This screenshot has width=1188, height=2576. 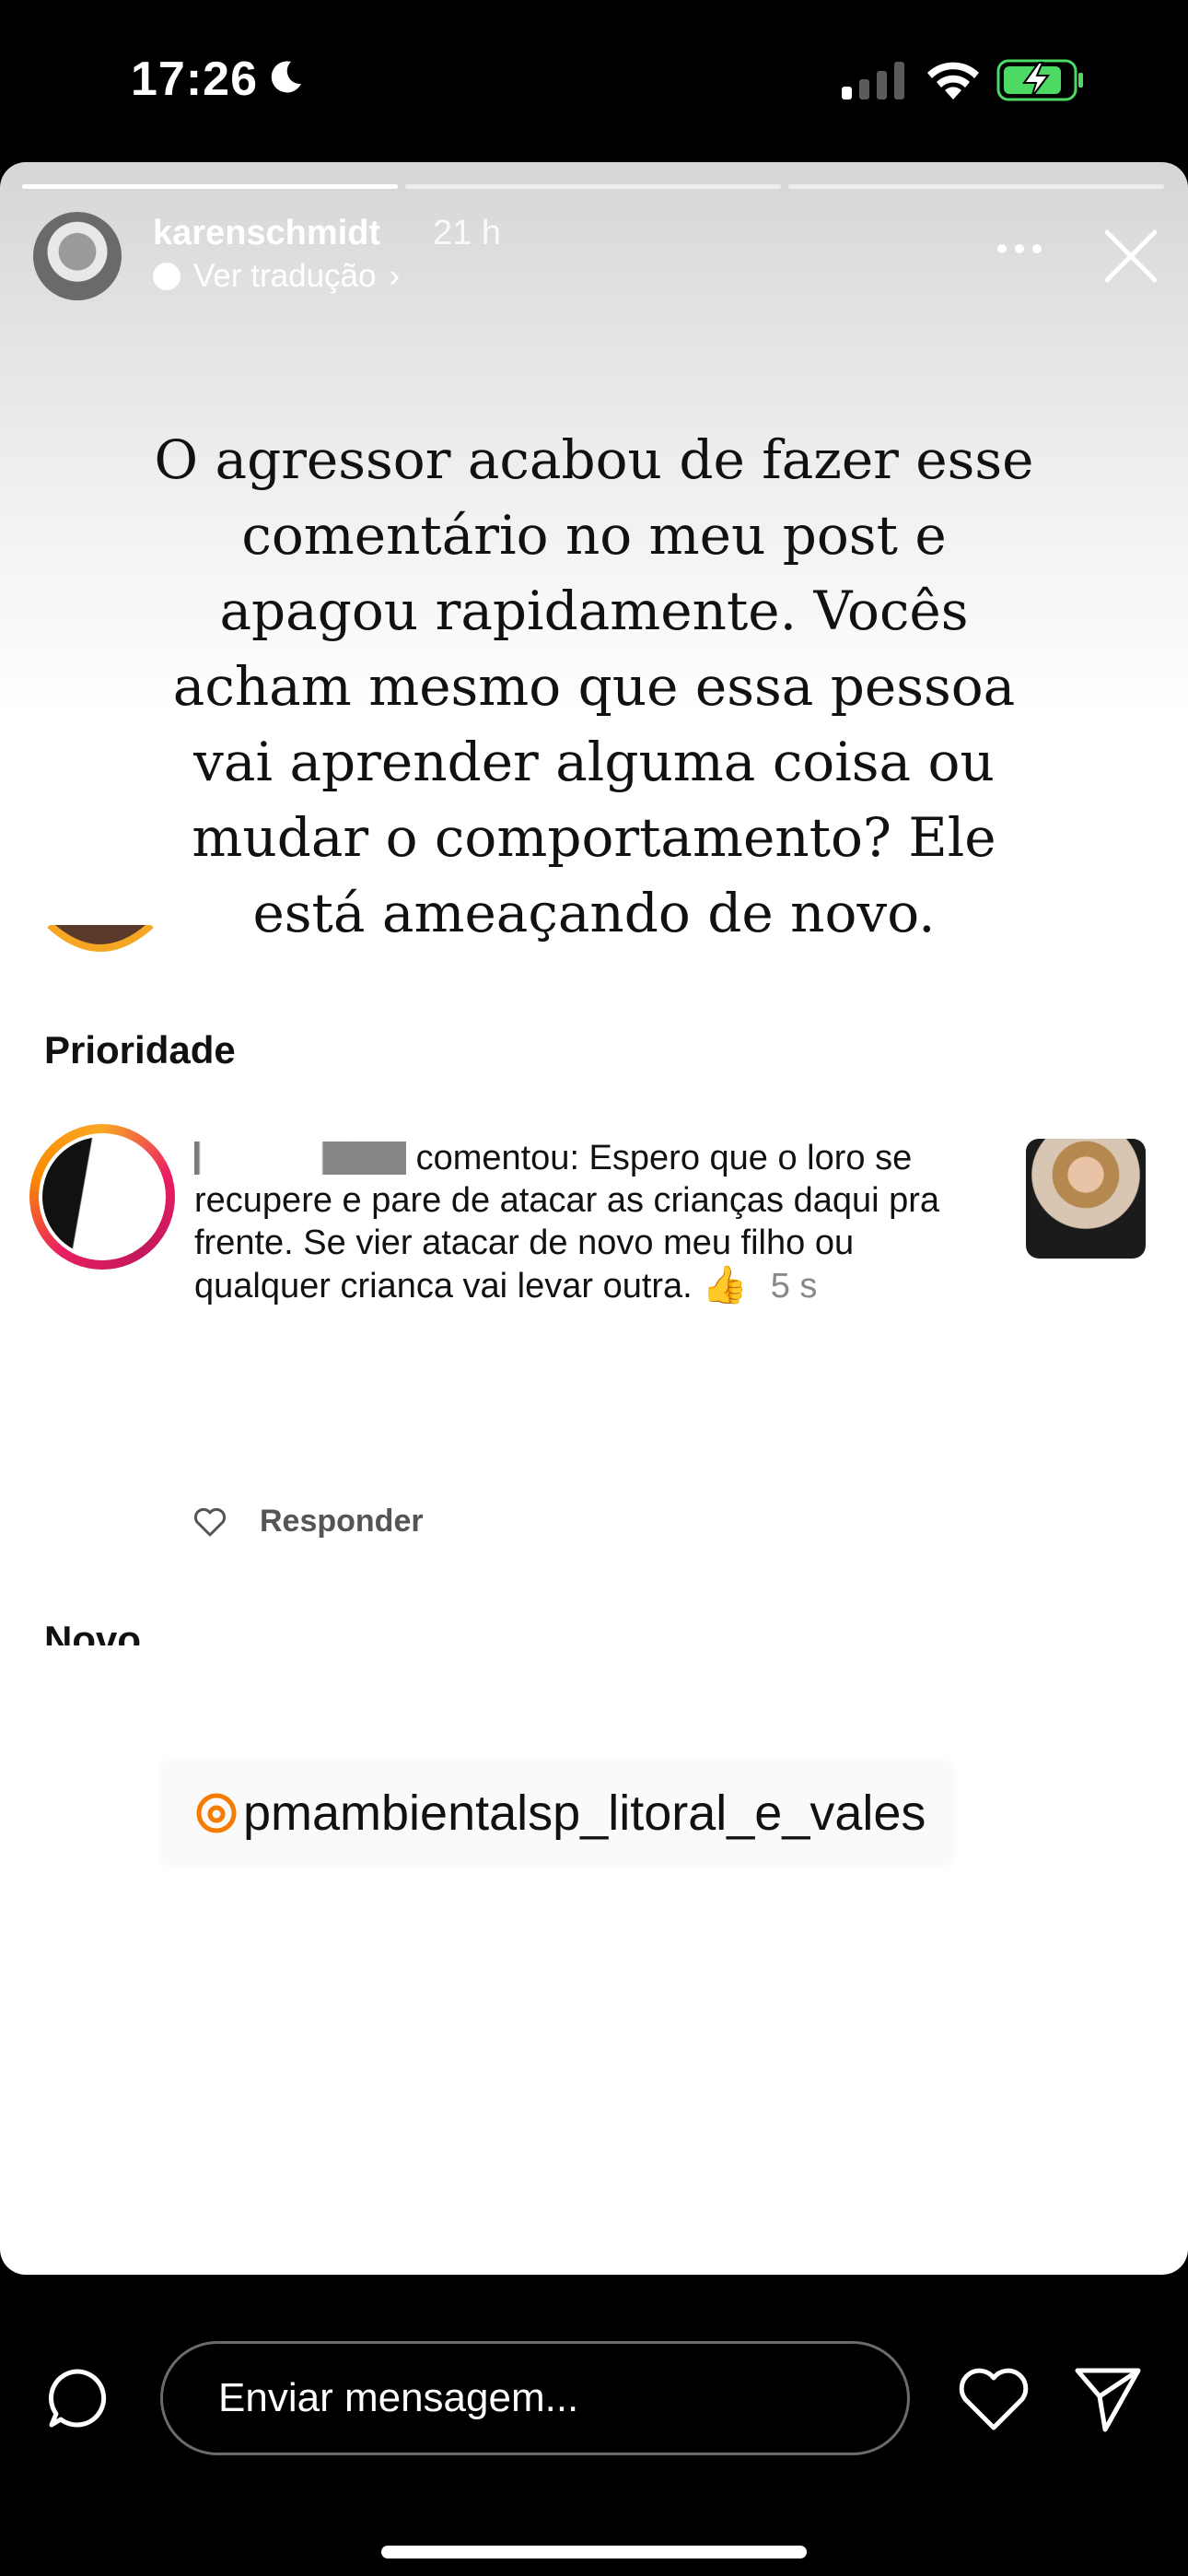 What do you see at coordinates (167, 276) in the screenshot?
I see `translate-icon` at bounding box center [167, 276].